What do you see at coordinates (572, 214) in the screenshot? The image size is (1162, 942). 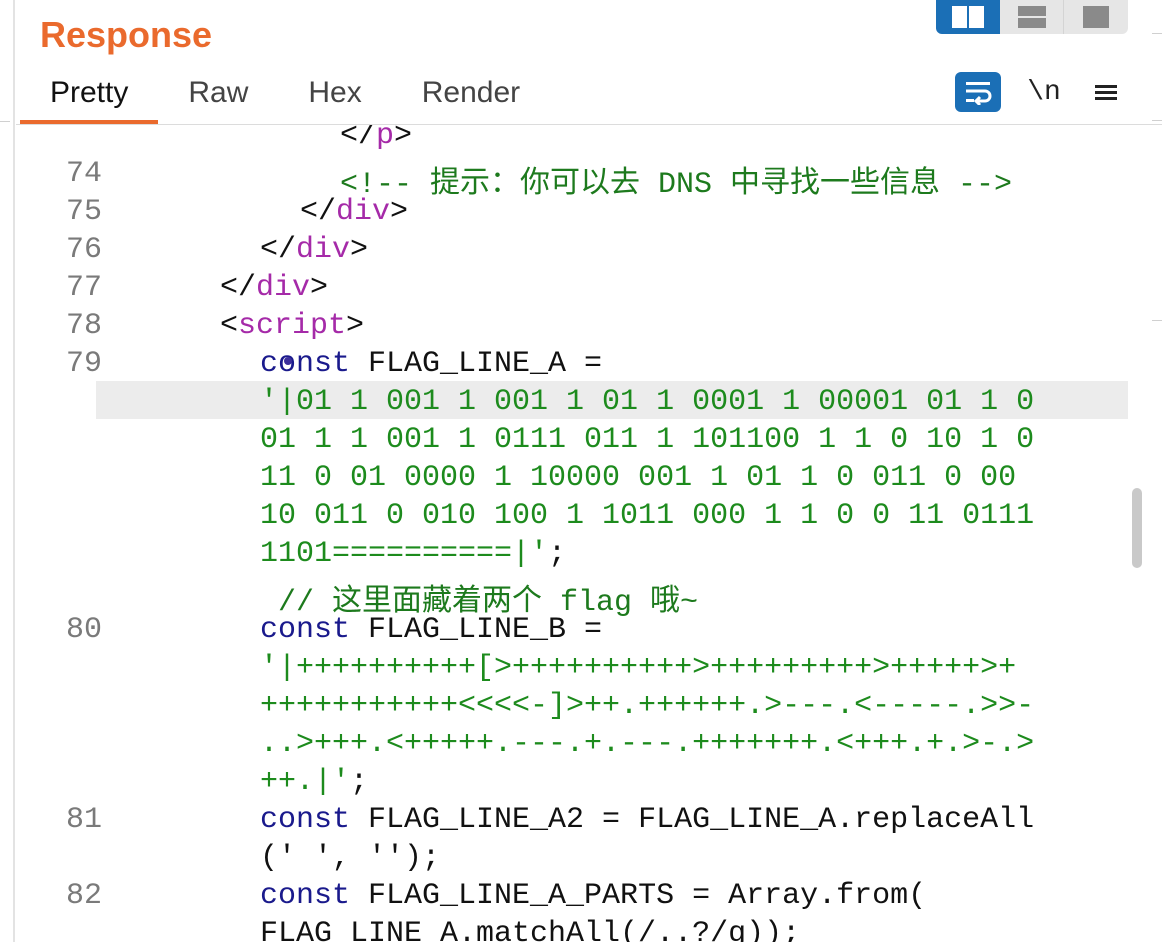 I see `code-line: 75 </div>` at bounding box center [572, 214].